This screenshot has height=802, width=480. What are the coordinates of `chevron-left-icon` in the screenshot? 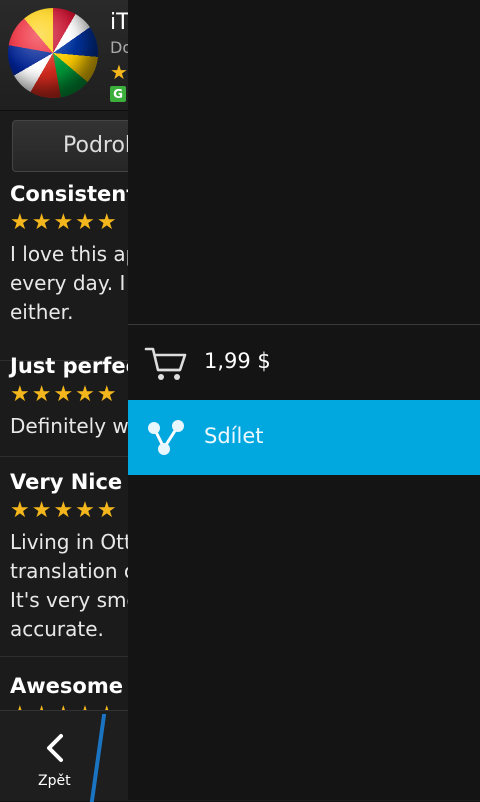 It's located at (55, 748).